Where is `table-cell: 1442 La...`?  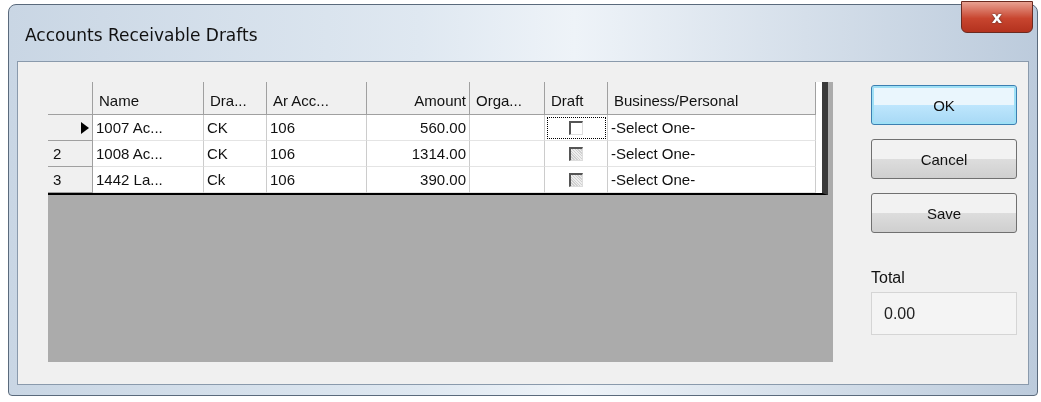
table-cell: 1442 La... is located at coordinates (148, 180).